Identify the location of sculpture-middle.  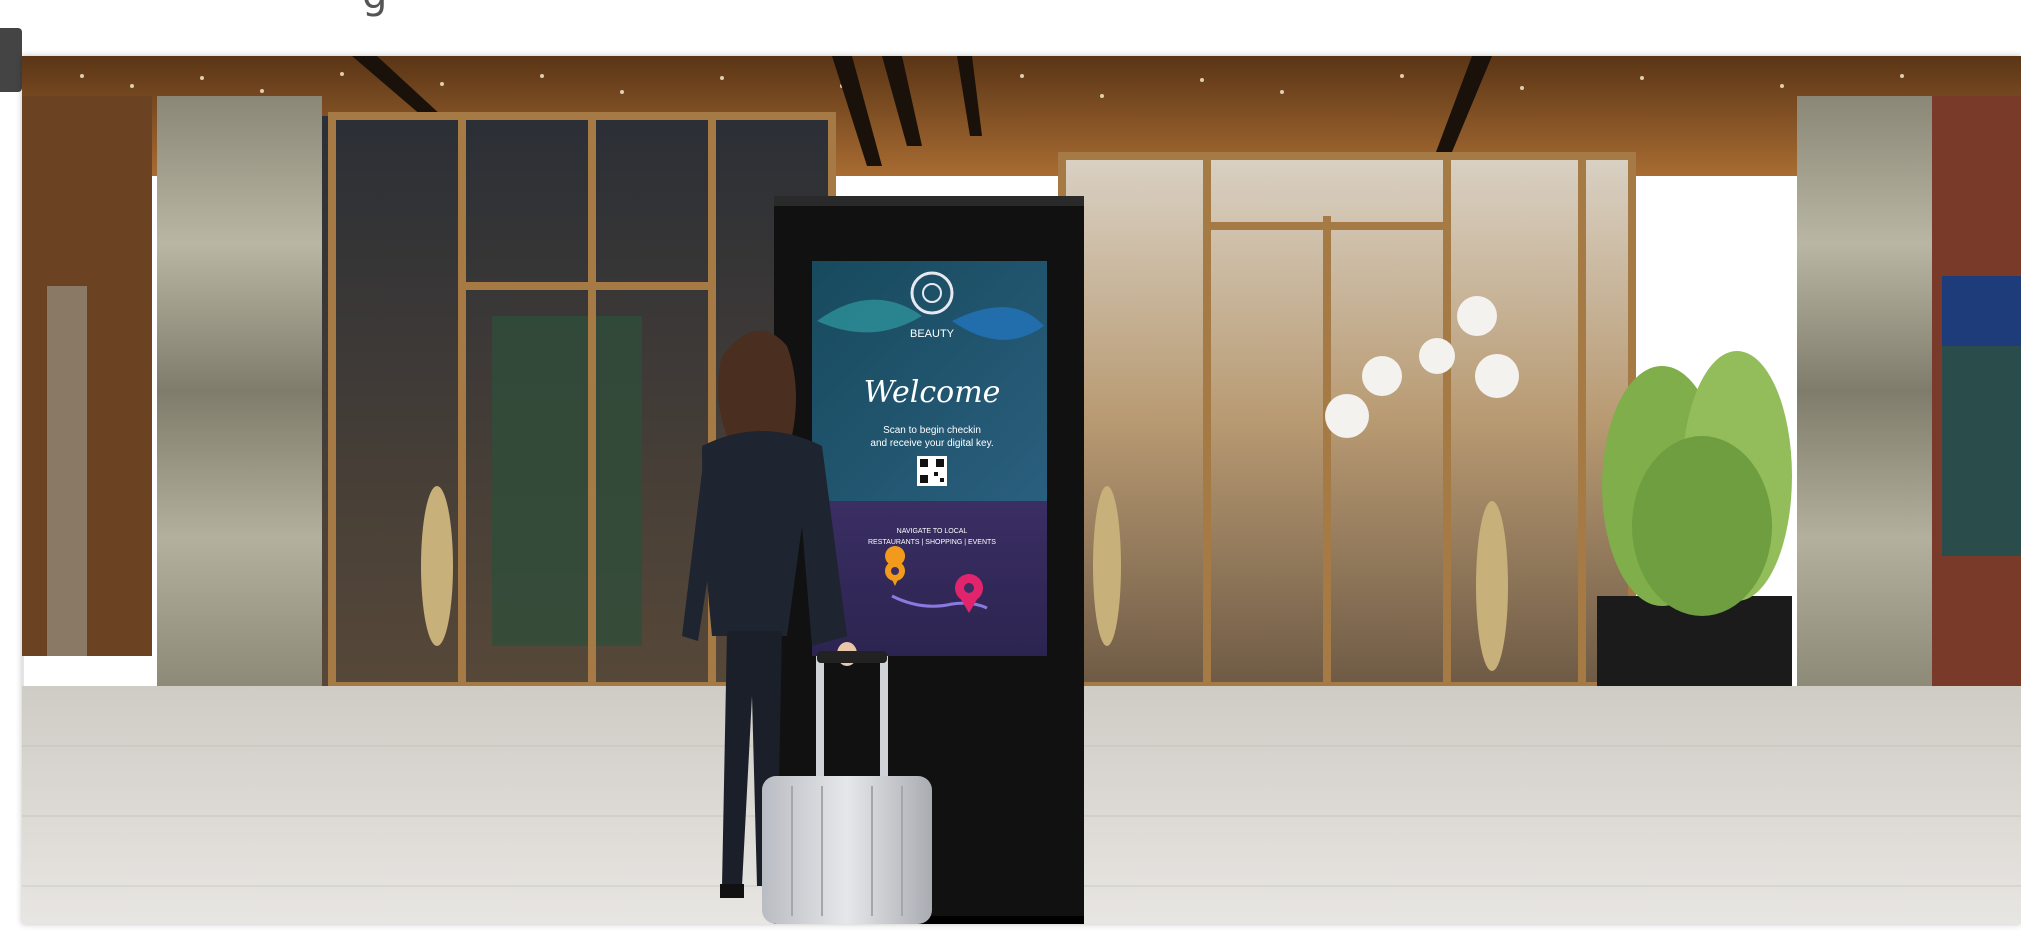
(1107, 566).